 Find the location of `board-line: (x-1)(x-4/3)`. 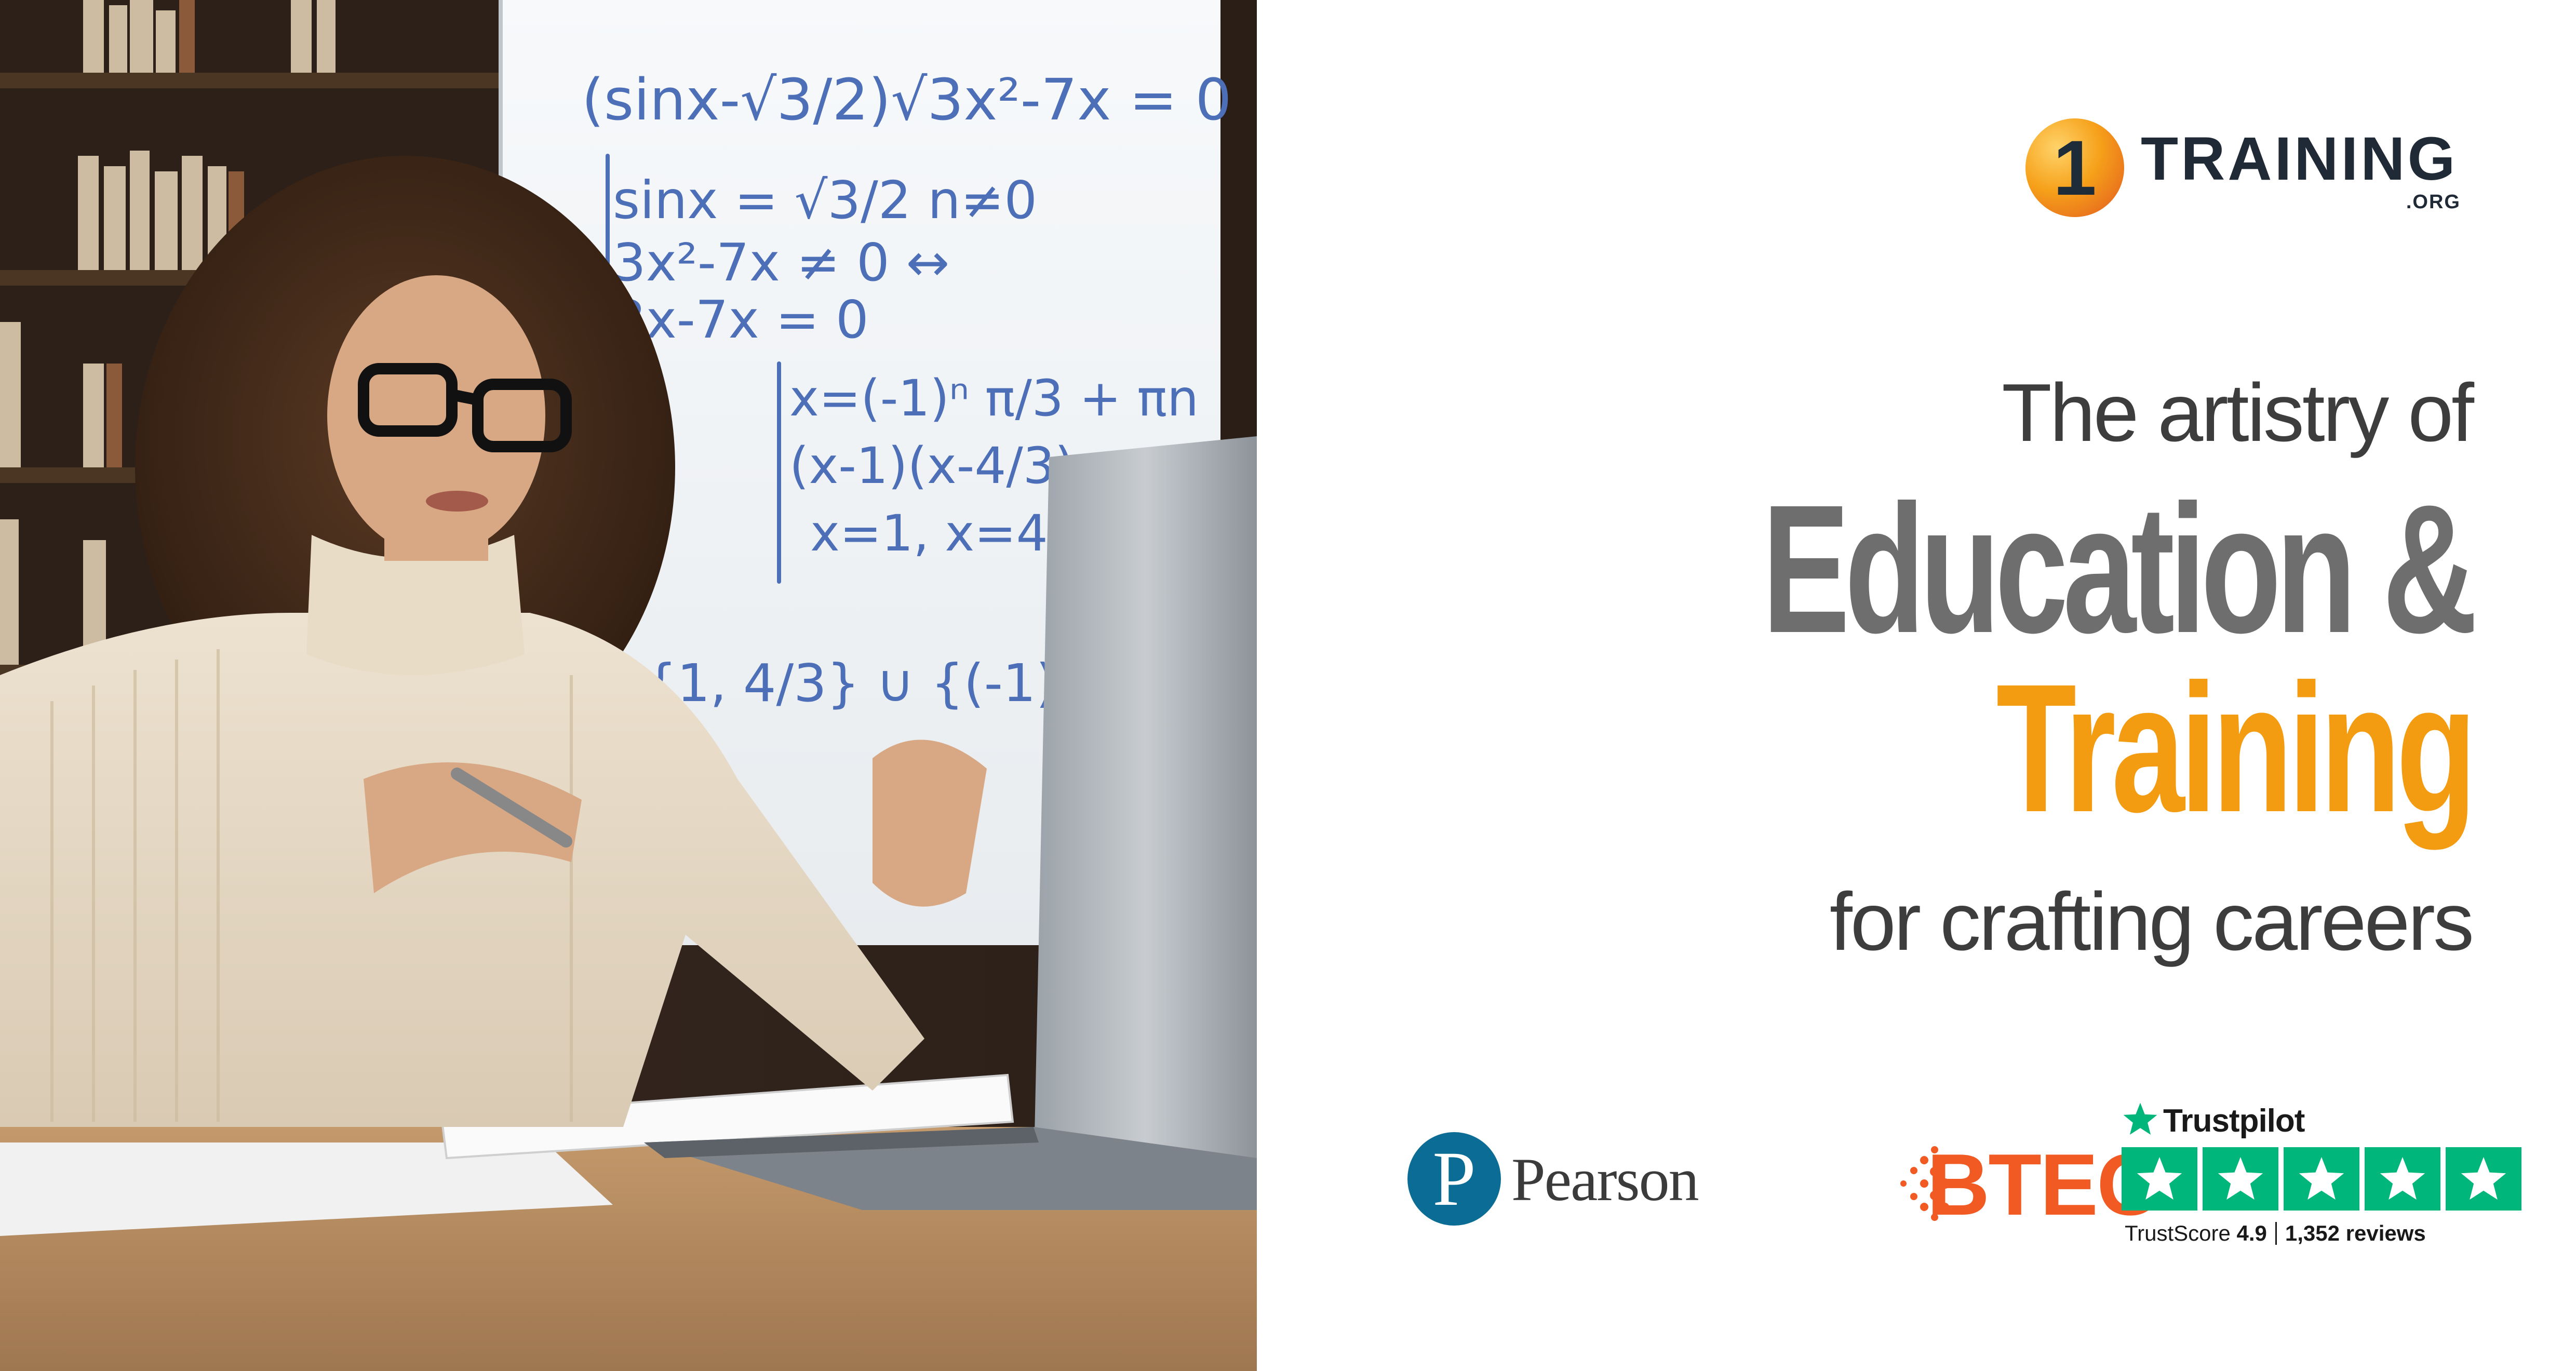

board-line: (x-1)(x-4/3) is located at coordinates (932, 466).